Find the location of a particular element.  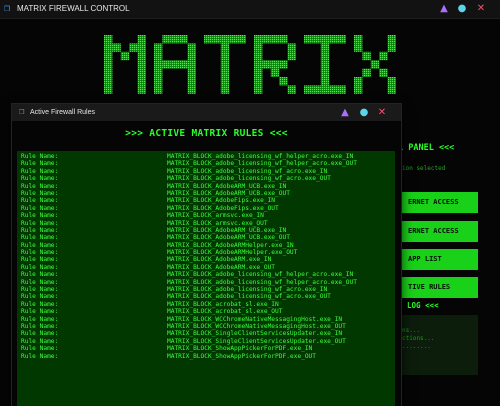

app-title: MATRIX FIREWALL CONTROL is located at coordinates (73, 8).